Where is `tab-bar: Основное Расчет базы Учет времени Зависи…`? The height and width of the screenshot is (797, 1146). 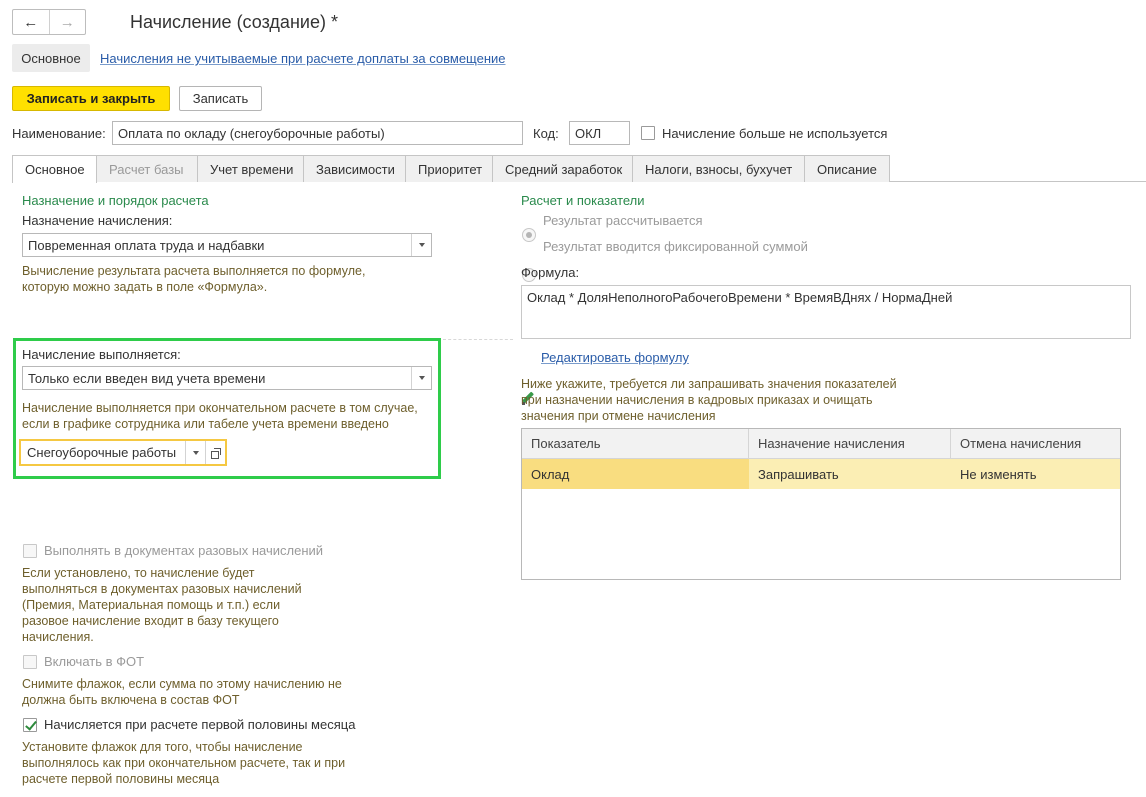 tab-bar: Основное Расчет базы Учет времени Зависи… is located at coordinates (451, 169).